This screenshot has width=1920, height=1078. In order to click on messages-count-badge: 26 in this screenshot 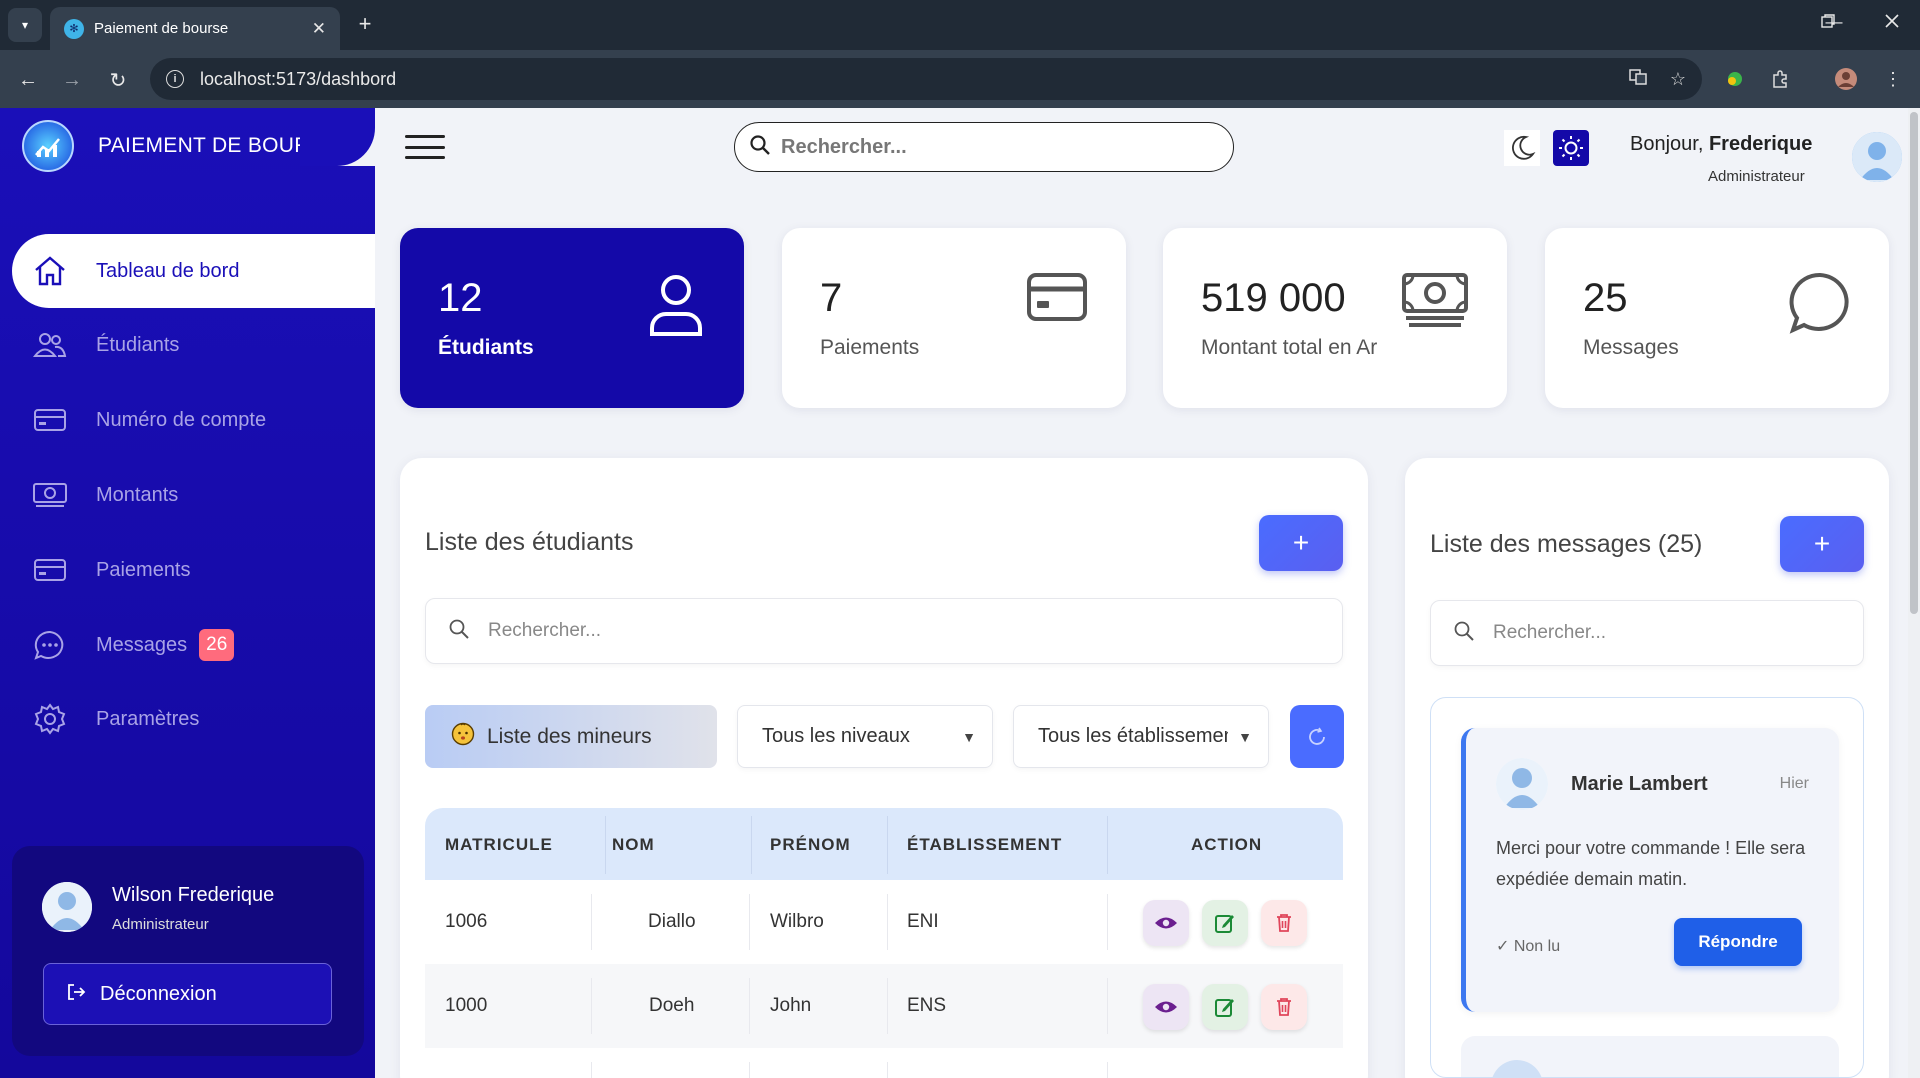, I will do `click(217, 645)`.